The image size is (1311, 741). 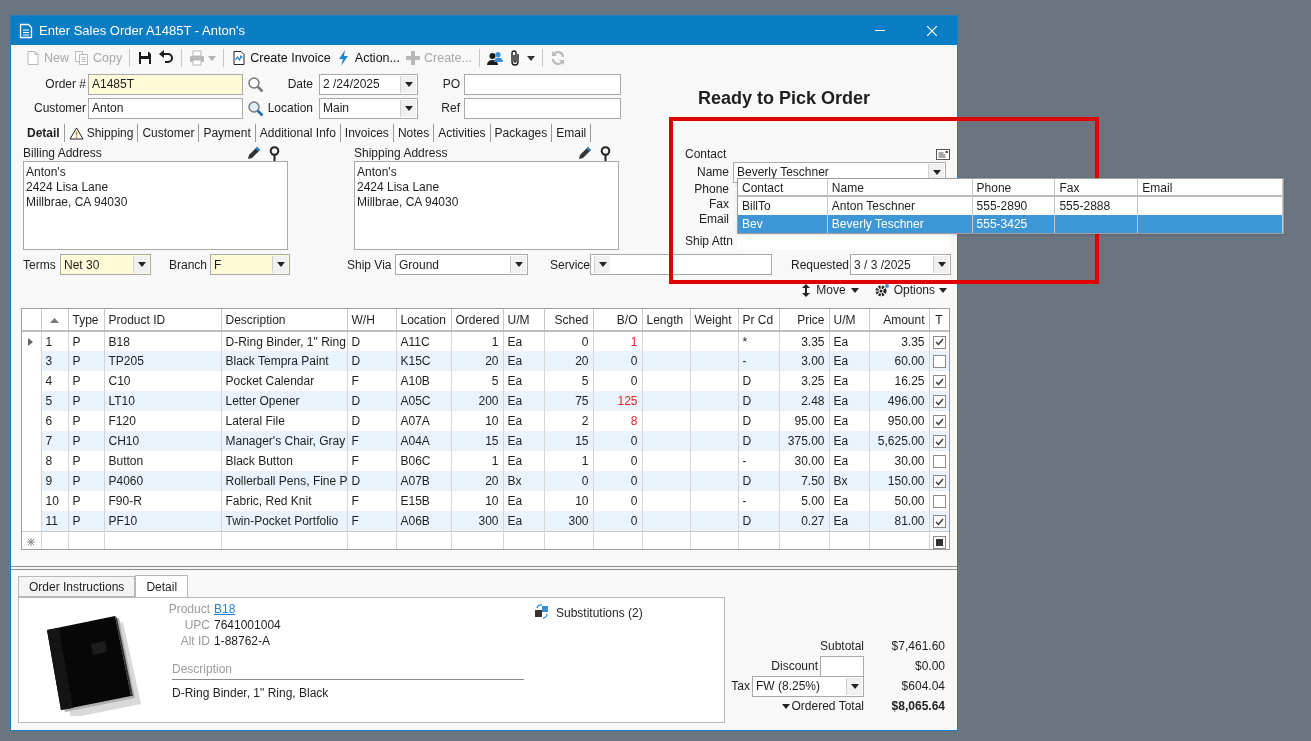 I want to click on field-label: Billing Address, so click(x=62, y=153).